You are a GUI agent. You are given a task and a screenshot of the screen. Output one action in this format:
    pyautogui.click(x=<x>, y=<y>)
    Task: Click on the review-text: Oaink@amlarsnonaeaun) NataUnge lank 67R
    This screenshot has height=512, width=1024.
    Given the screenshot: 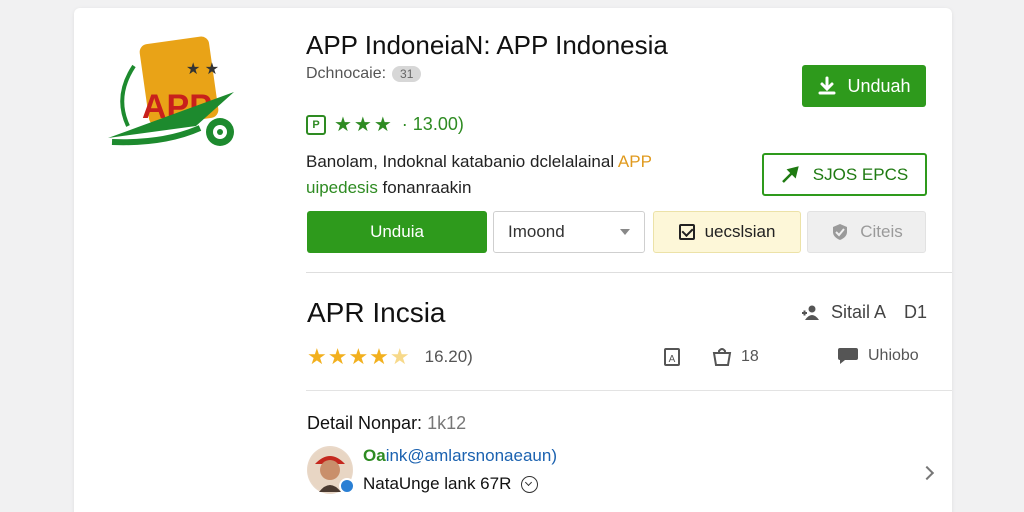 What is the action you would take?
    pyautogui.click(x=460, y=470)
    